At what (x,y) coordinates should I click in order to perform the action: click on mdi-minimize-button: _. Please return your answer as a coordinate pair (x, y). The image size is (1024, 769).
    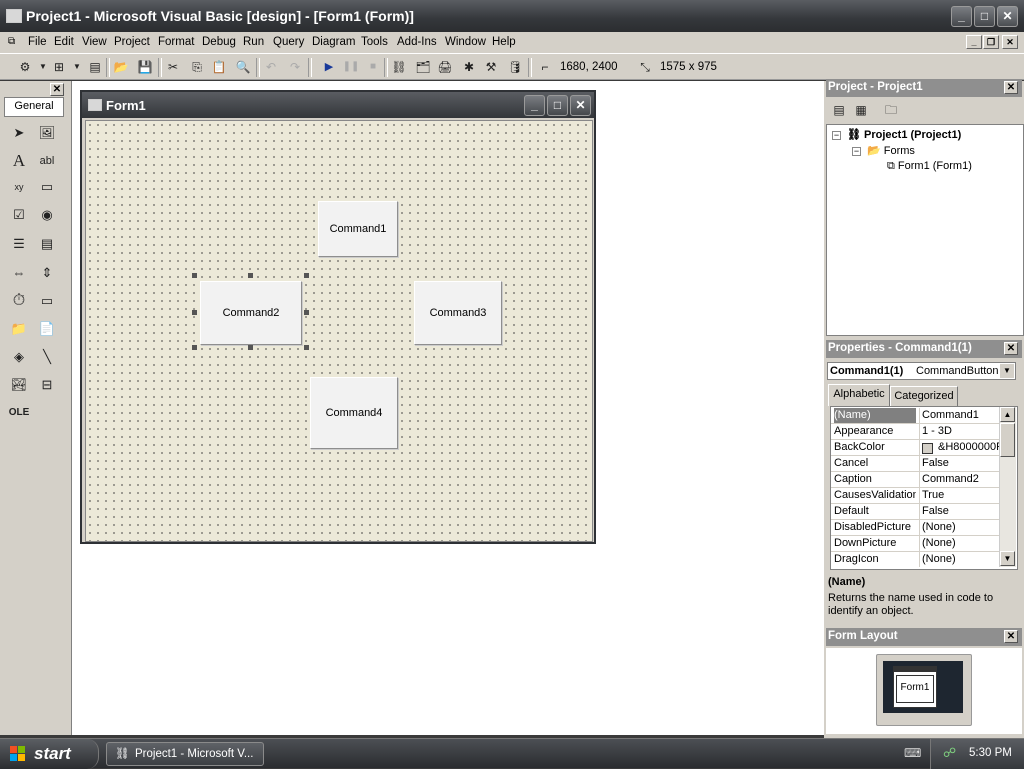
    Looking at the image, I should click on (974, 42).